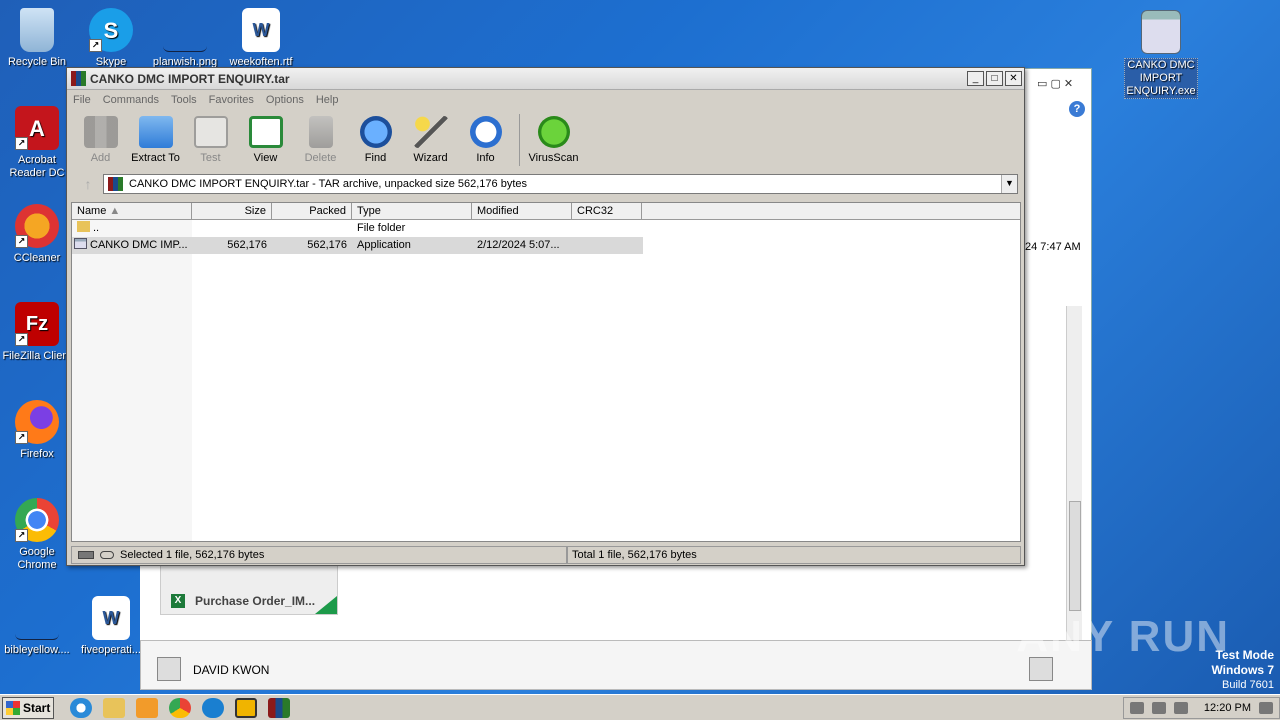  What do you see at coordinates (1161, 54) in the screenshot?
I see `desktop-icon-canko-exe: CANKO DMC IMPORT ENQUIRY.exe` at bounding box center [1161, 54].